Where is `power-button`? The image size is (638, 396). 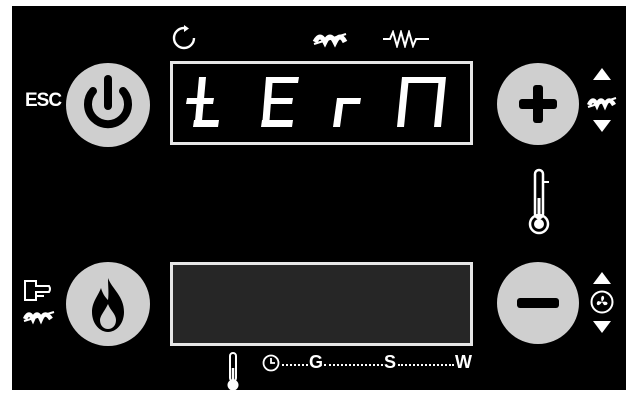
power-button is located at coordinates (108, 105).